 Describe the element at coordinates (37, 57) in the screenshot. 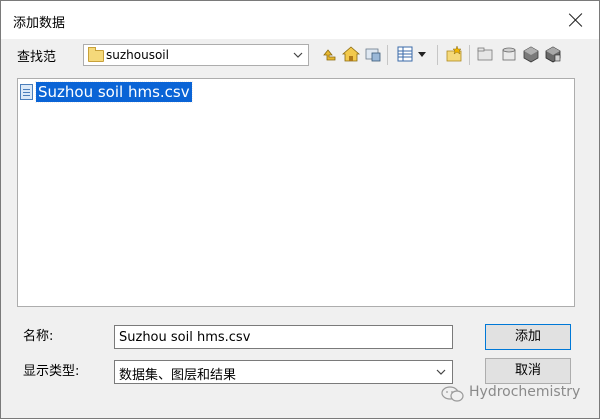

I see `look-in-label: 查找范` at that location.